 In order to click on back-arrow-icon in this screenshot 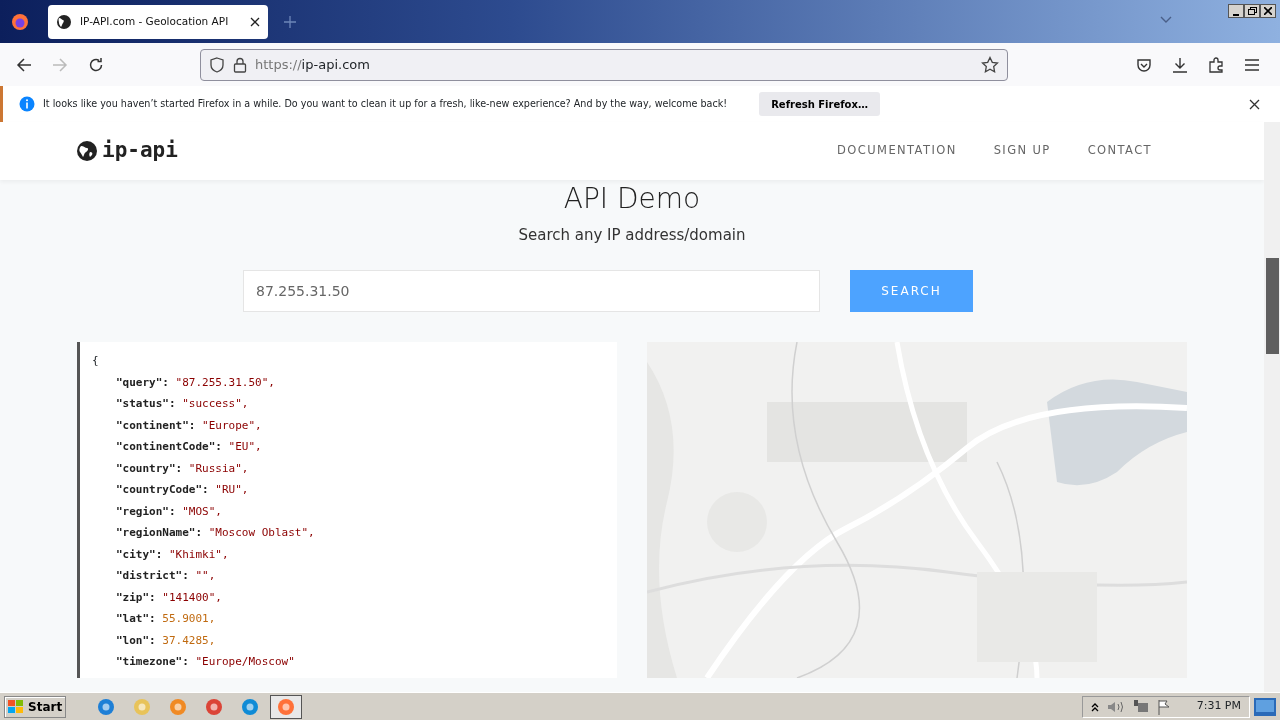, I will do `click(24, 65)`.